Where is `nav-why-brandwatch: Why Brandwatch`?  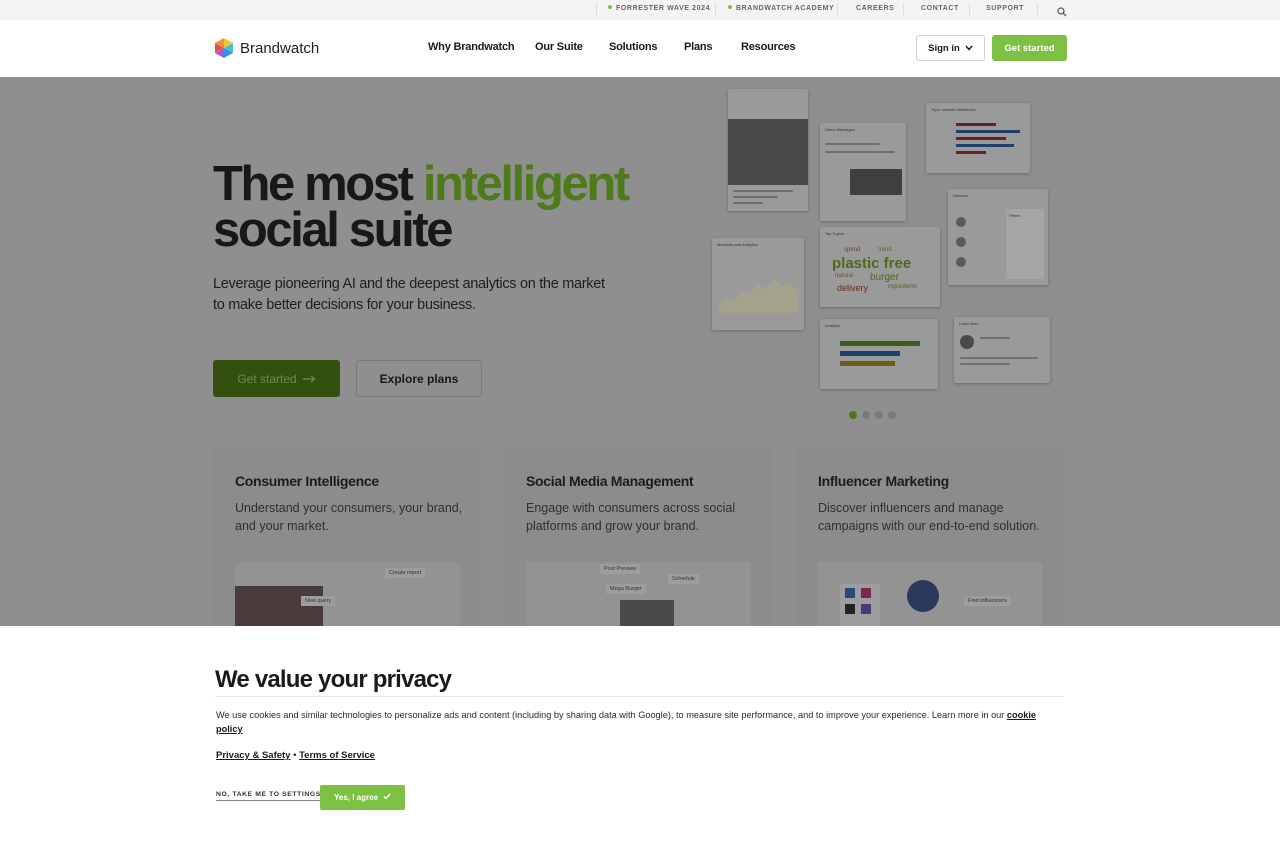 nav-why-brandwatch: Why Brandwatch is located at coordinates (471, 47).